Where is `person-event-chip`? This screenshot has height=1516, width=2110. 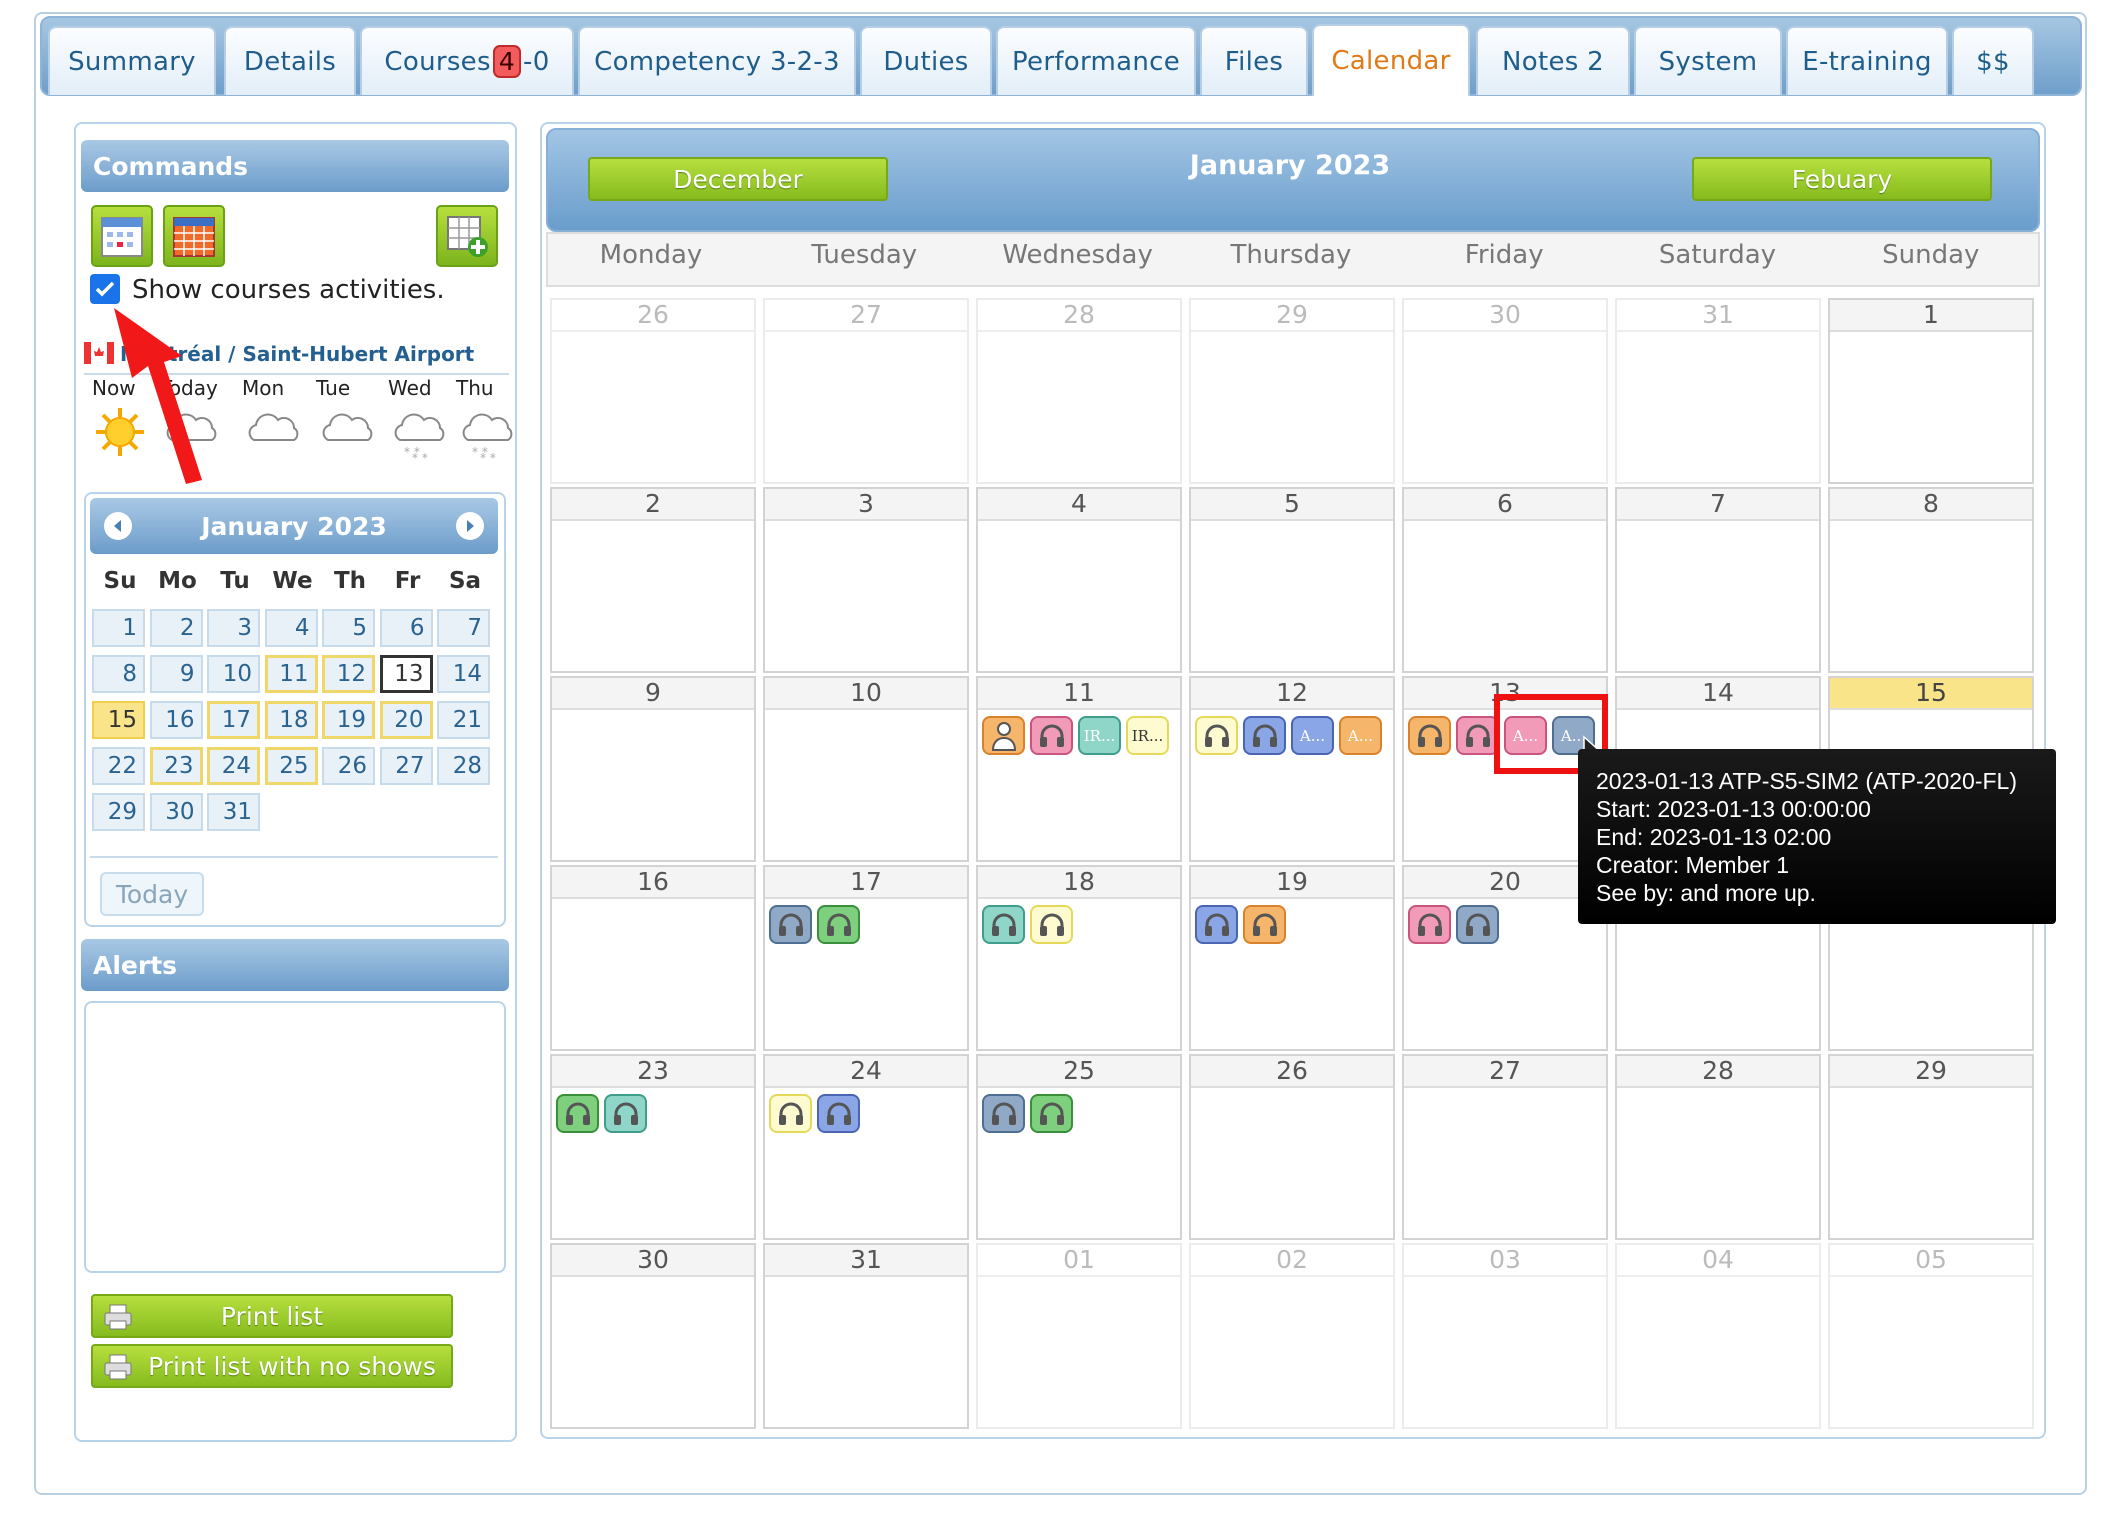 person-event-chip is located at coordinates (1003, 735).